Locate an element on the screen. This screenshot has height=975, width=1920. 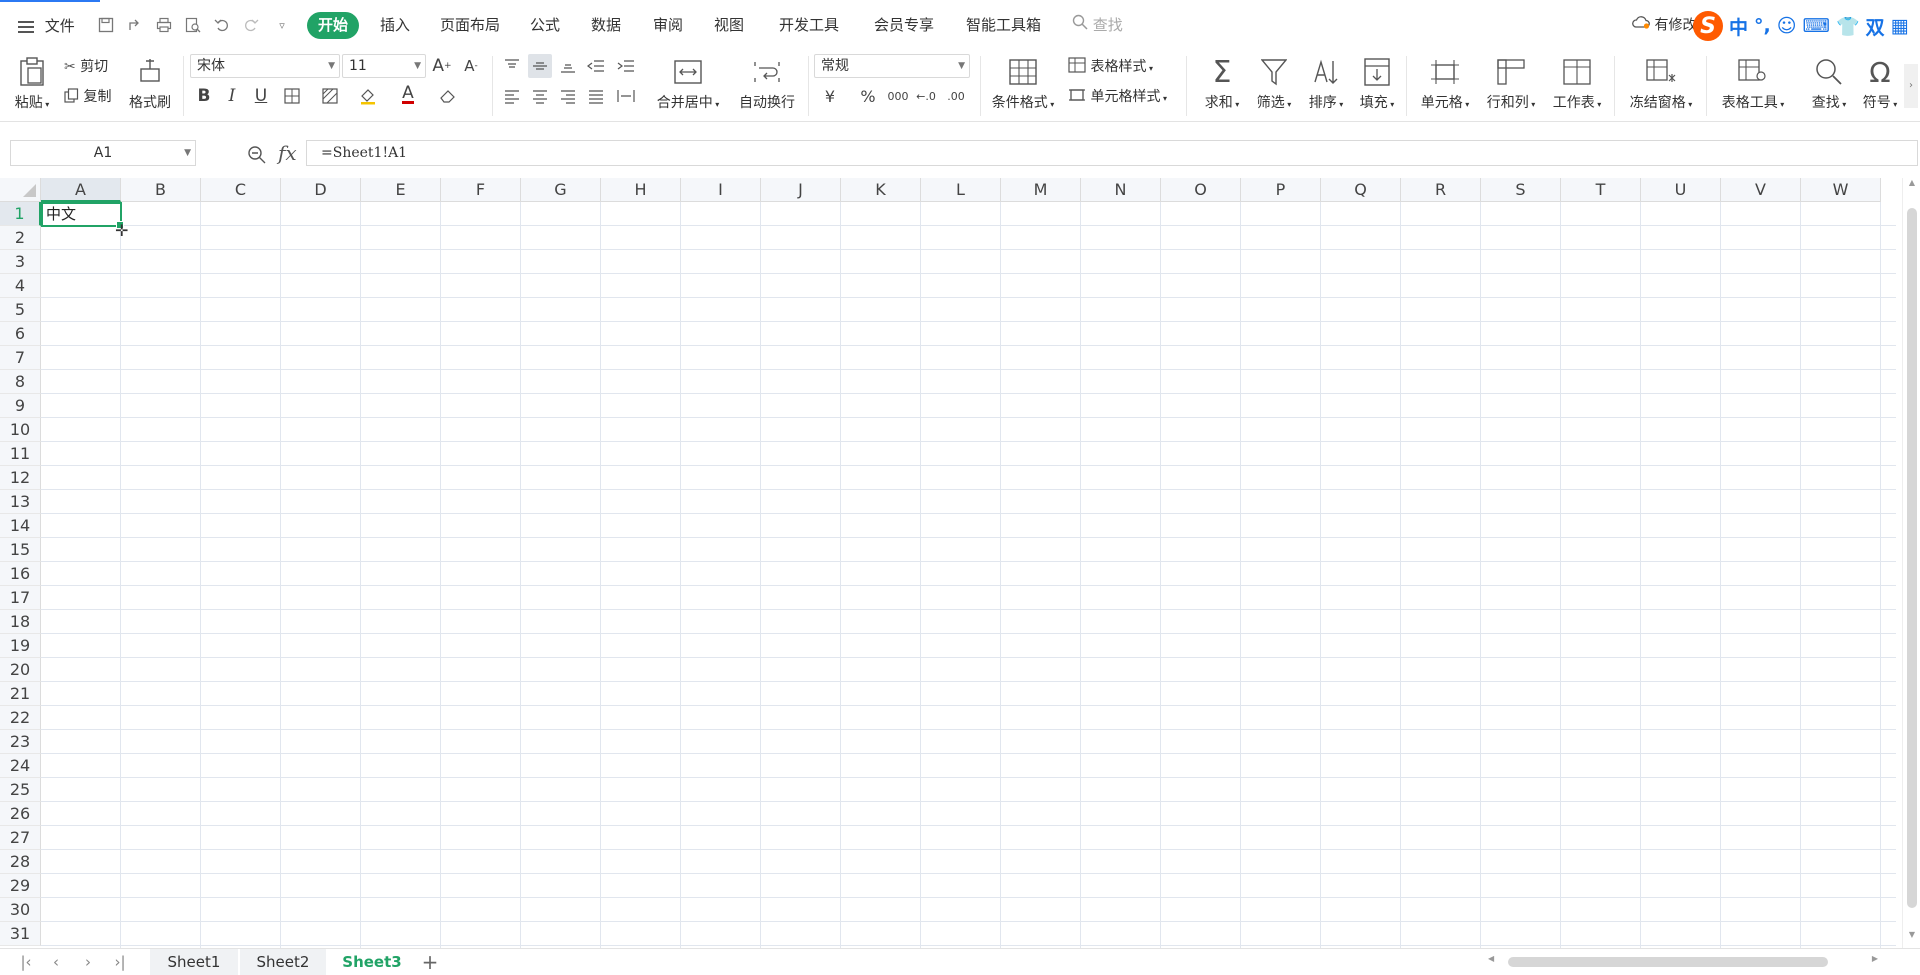
row-header-12: 12 is located at coordinates (20, 478).